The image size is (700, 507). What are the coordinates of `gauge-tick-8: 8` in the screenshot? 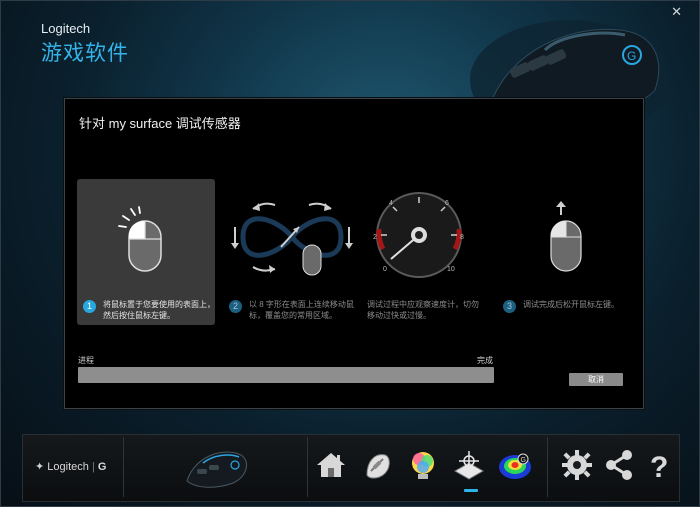 It's located at (462, 237).